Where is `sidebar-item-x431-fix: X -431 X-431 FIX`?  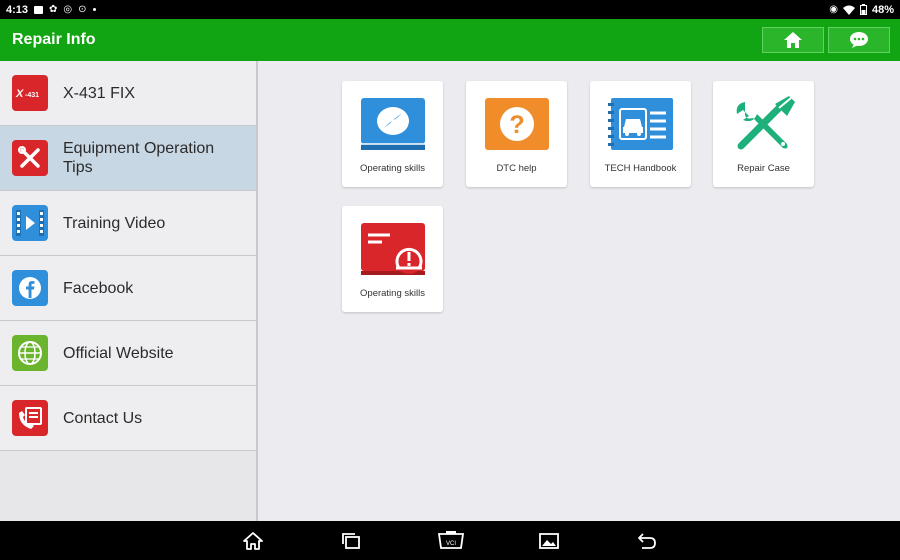
sidebar-item-x431-fix: X -431 X-431 FIX is located at coordinates (128, 93).